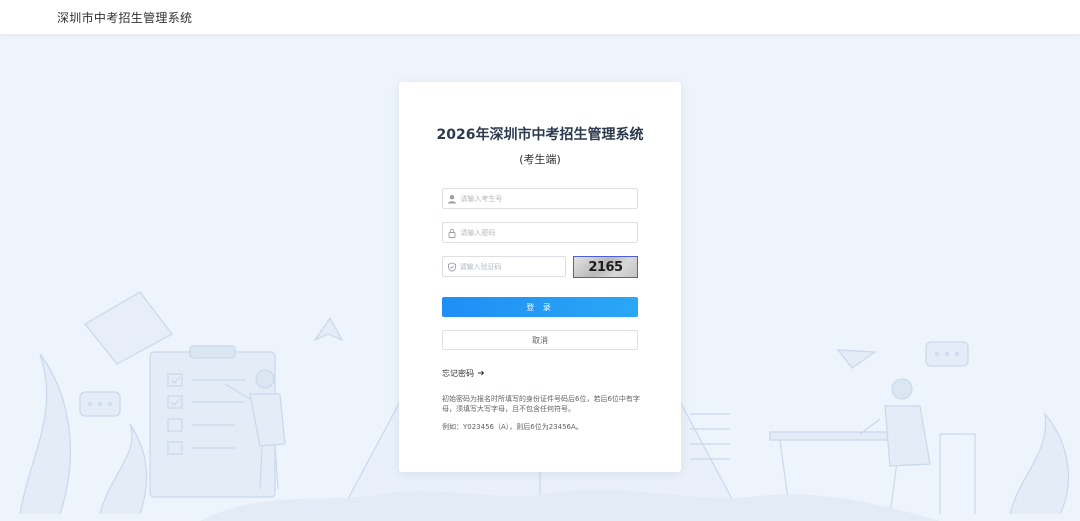  What do you see at coordinates (452, 198) in the screenshot?
I see `user-icon` at bounding box center [452, 198].